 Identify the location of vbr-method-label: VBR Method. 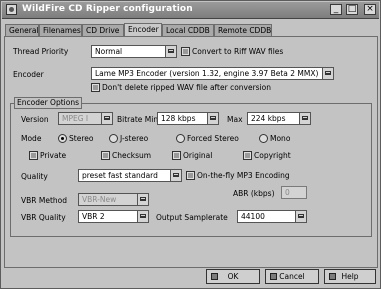
(44, 200).